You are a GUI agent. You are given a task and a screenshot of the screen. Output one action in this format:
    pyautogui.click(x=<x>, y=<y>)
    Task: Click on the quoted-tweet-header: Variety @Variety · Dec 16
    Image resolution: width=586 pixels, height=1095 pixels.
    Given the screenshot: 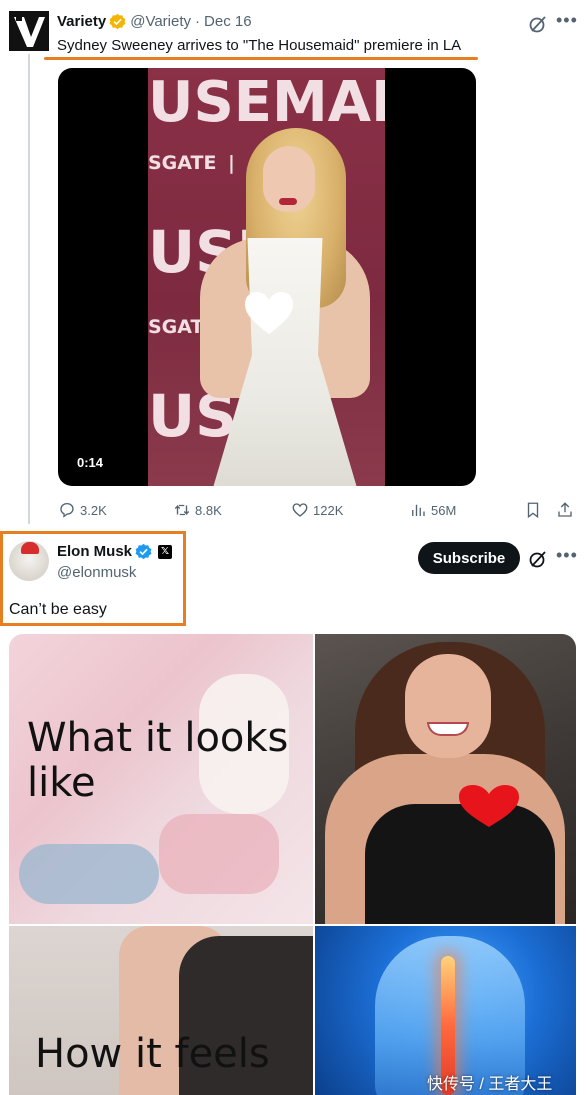 What is the action you would take?
    pyautogui.click(x=154, y=21)
    